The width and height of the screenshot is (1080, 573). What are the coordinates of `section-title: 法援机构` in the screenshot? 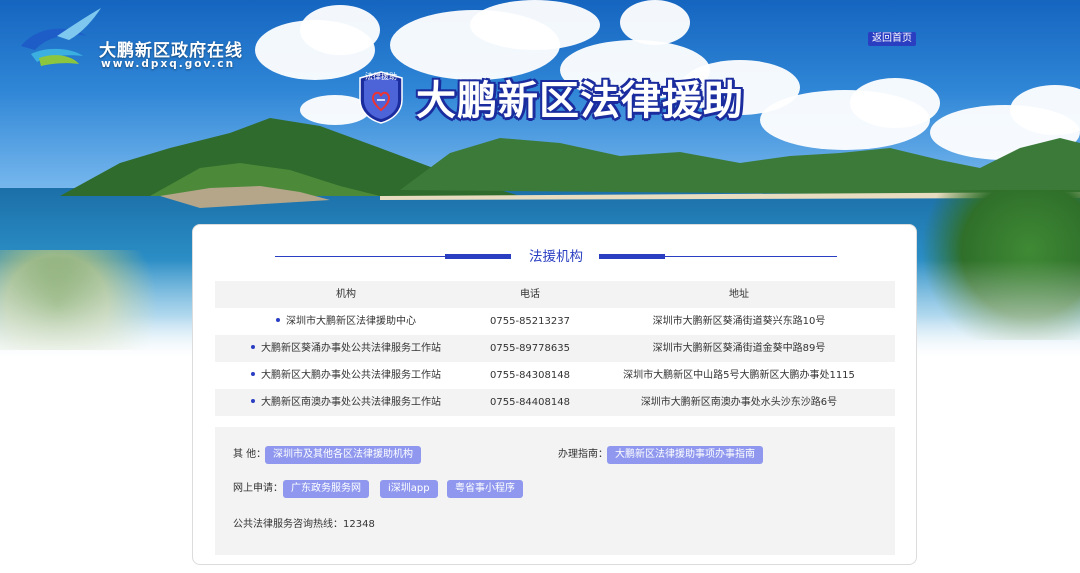 It's located at (556, 257).